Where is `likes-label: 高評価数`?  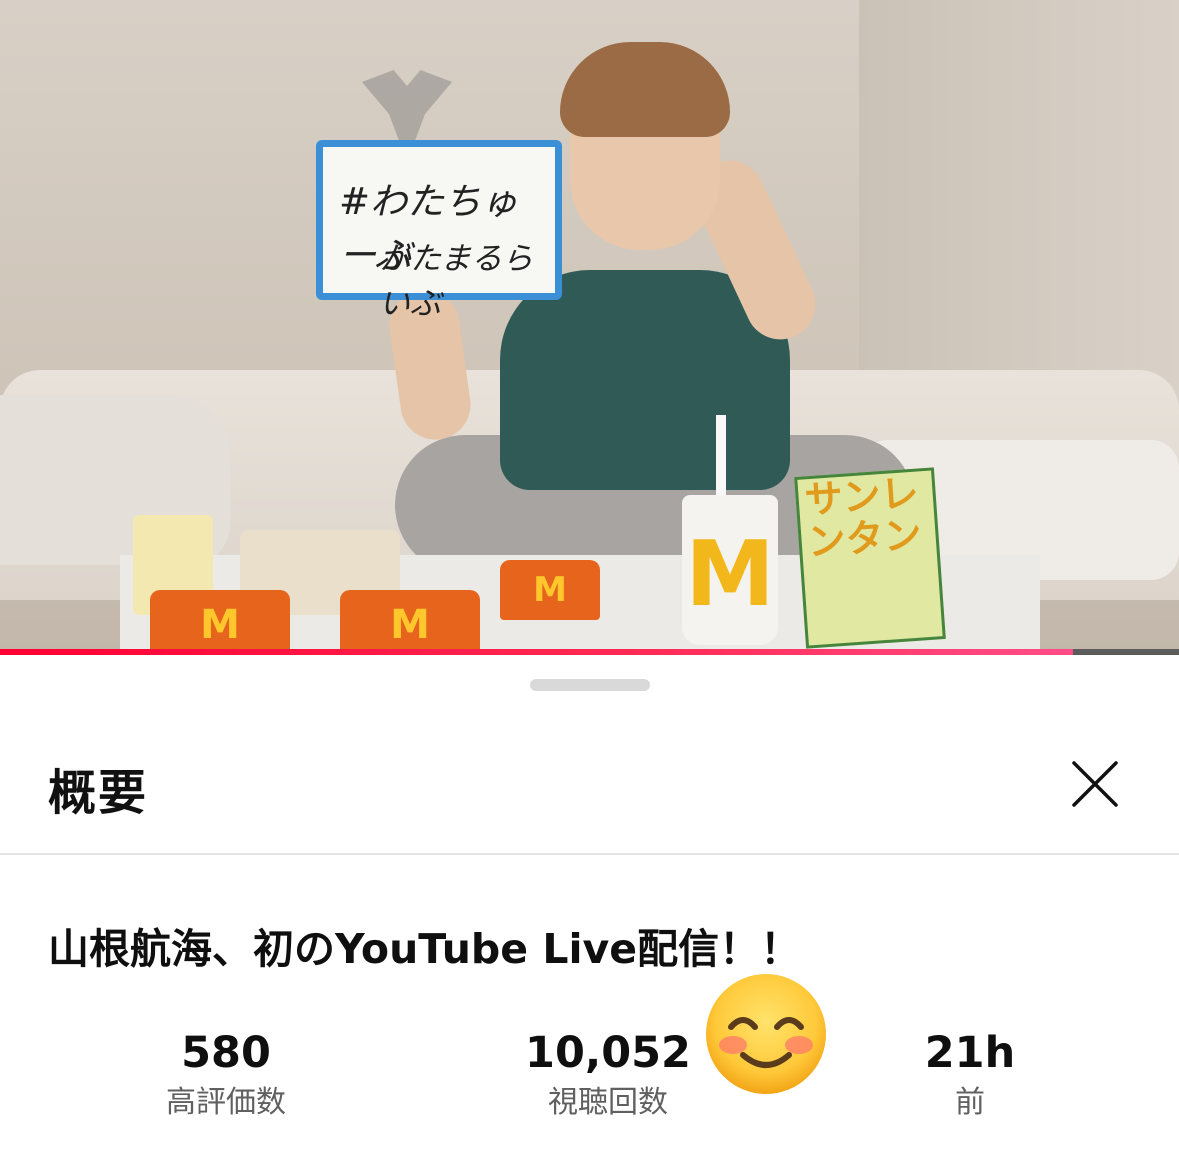
likes-label: 高評価数 is located at coordinates (226, 1102).